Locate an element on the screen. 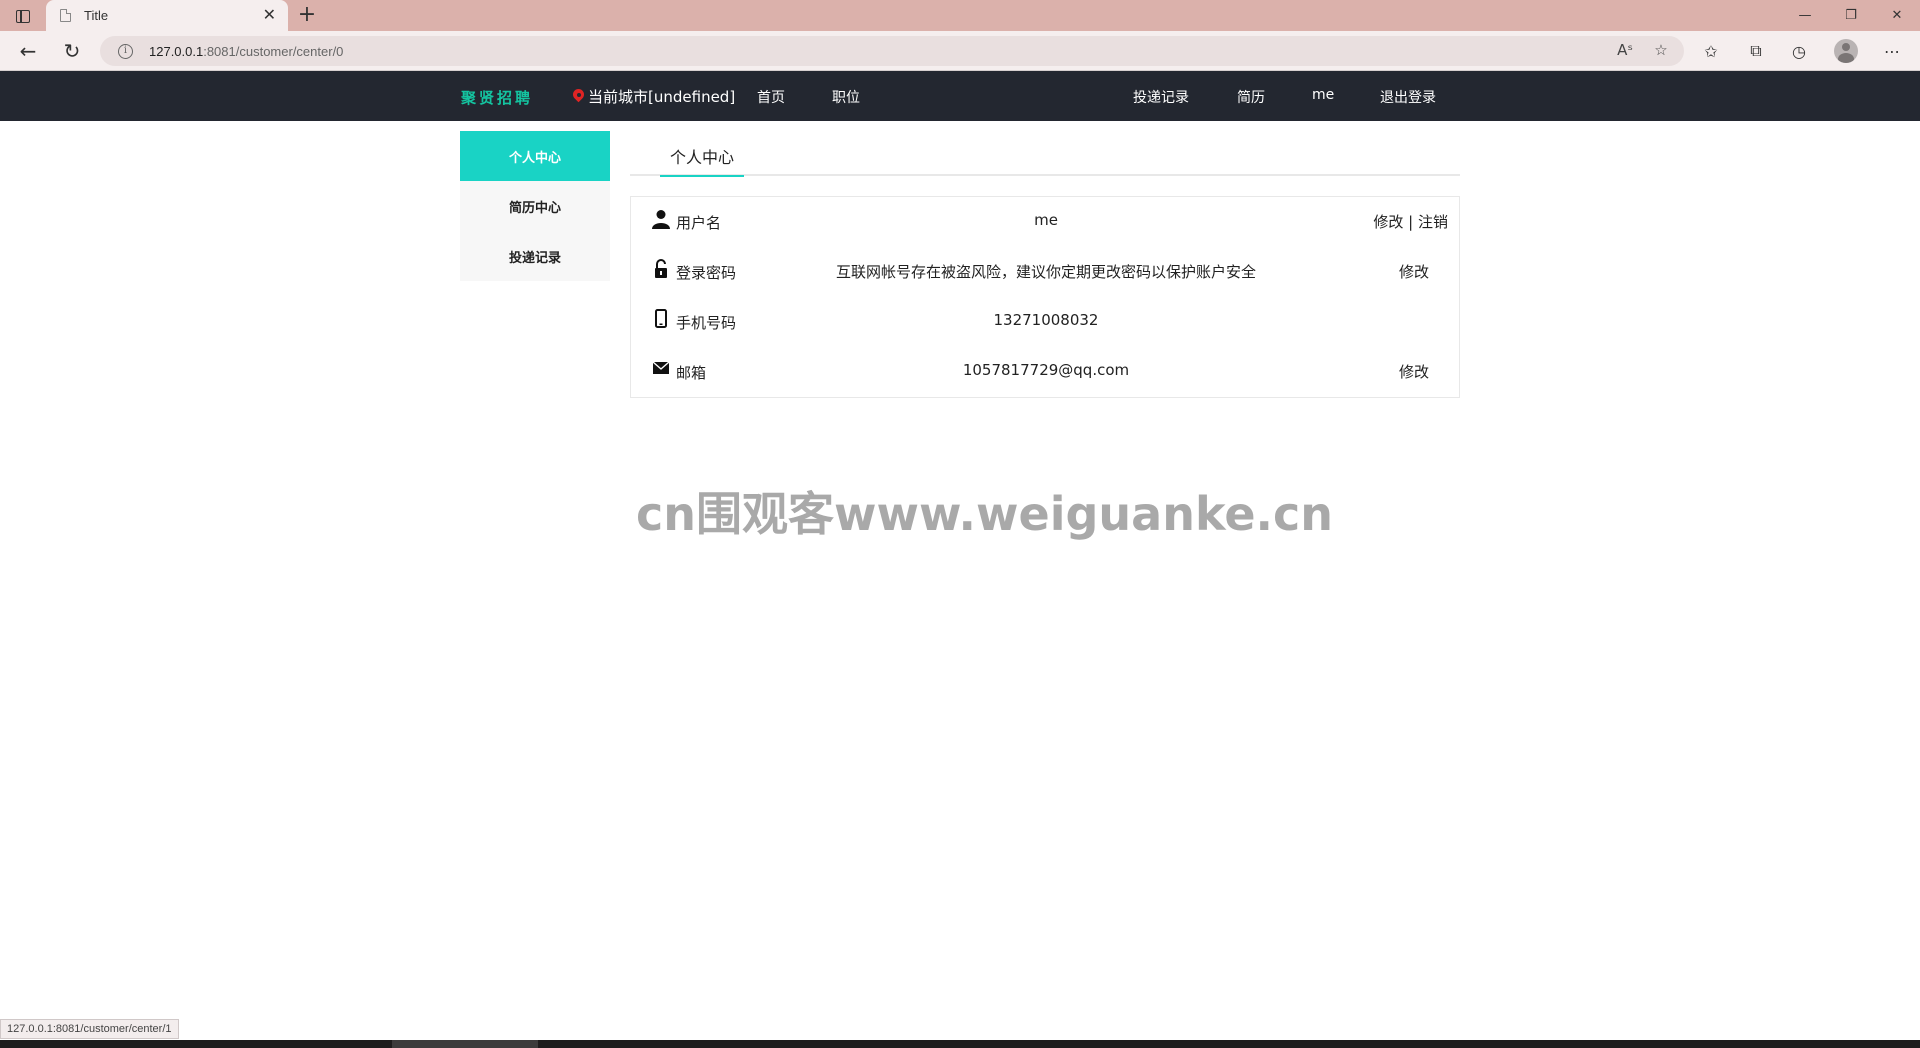  nav-home-link: 首页 is located at coordinates (771, 97).